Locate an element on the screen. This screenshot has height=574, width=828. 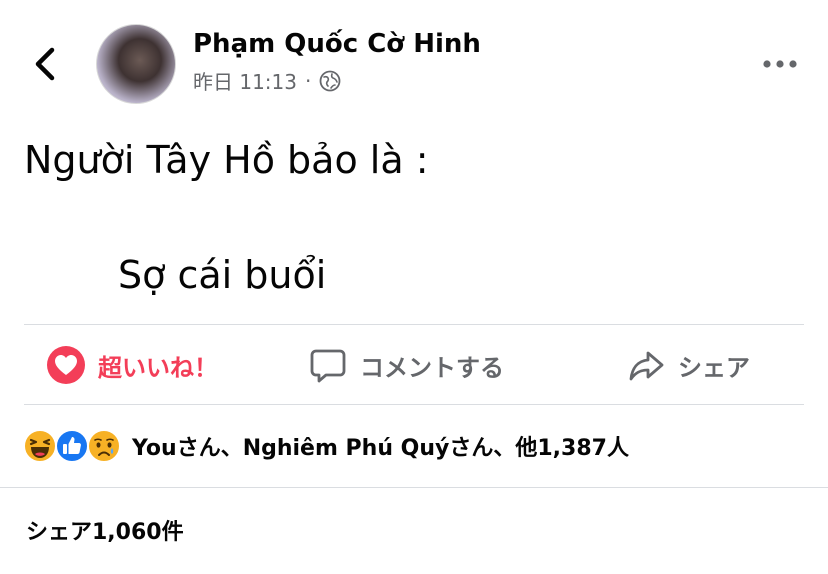
reactions-summary-text: Youさん、Nghiêm Phú Quýさん、他1,387人 is located at coordinates (380, 448).